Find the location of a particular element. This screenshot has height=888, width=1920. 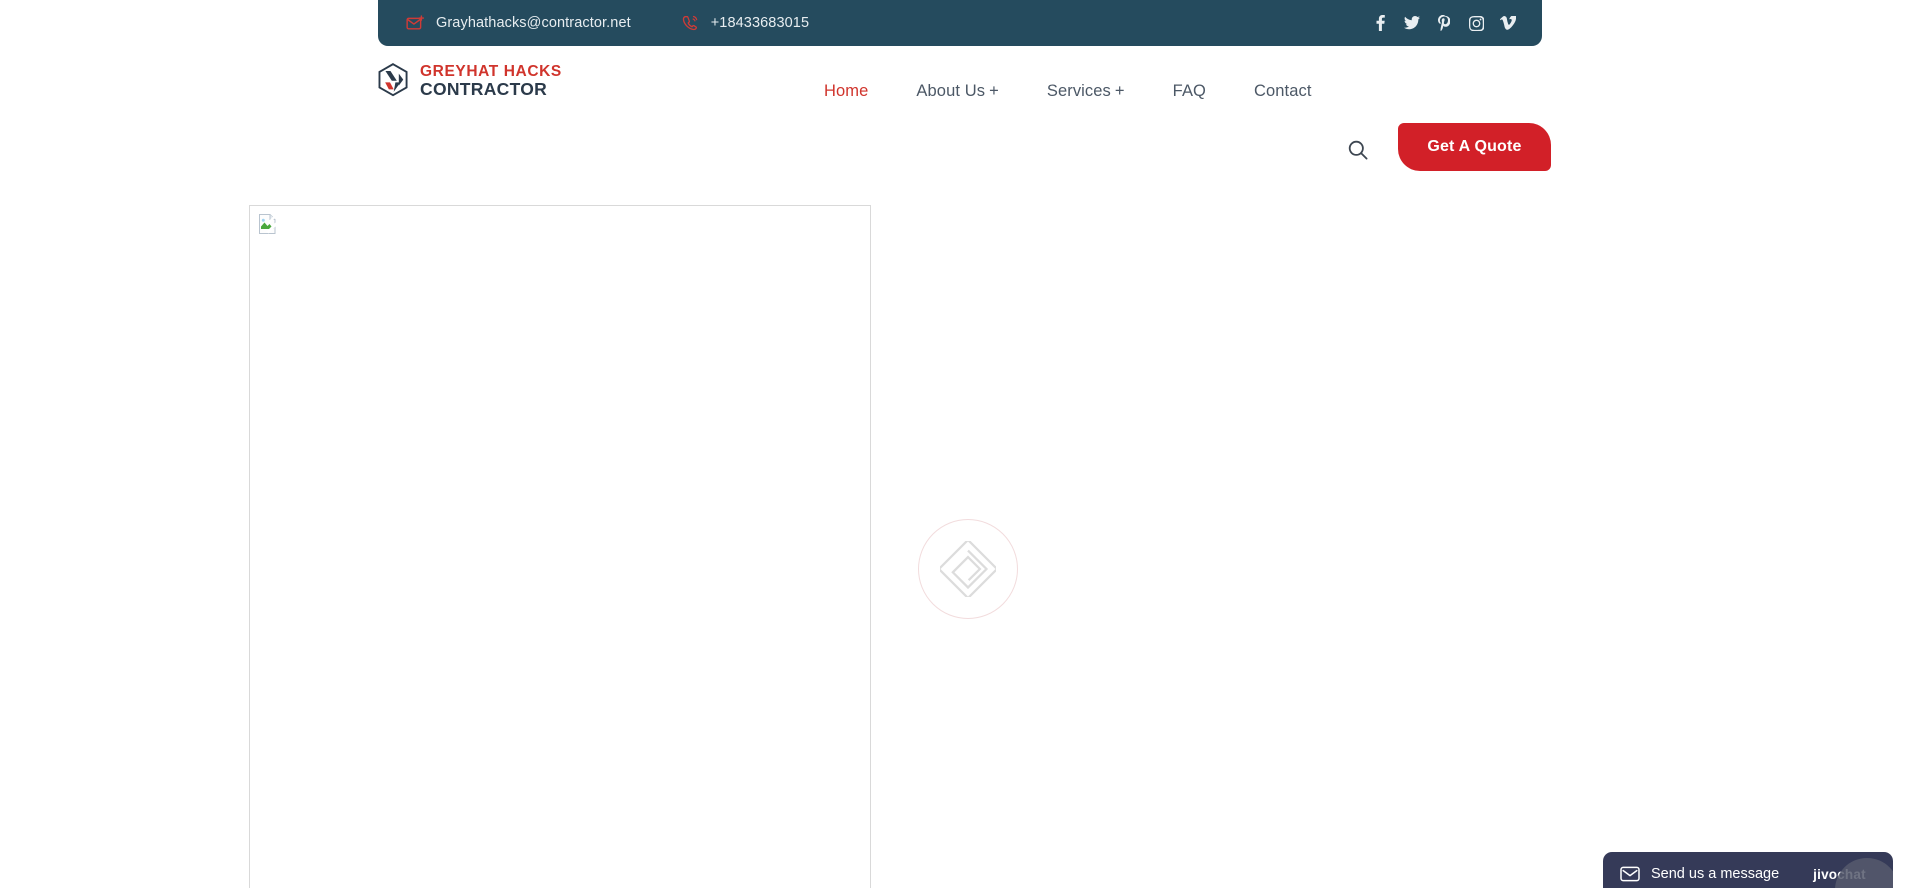

site-logo: GREYHAT HACKS CONTRACTOR is located at coordinates (469, 81).